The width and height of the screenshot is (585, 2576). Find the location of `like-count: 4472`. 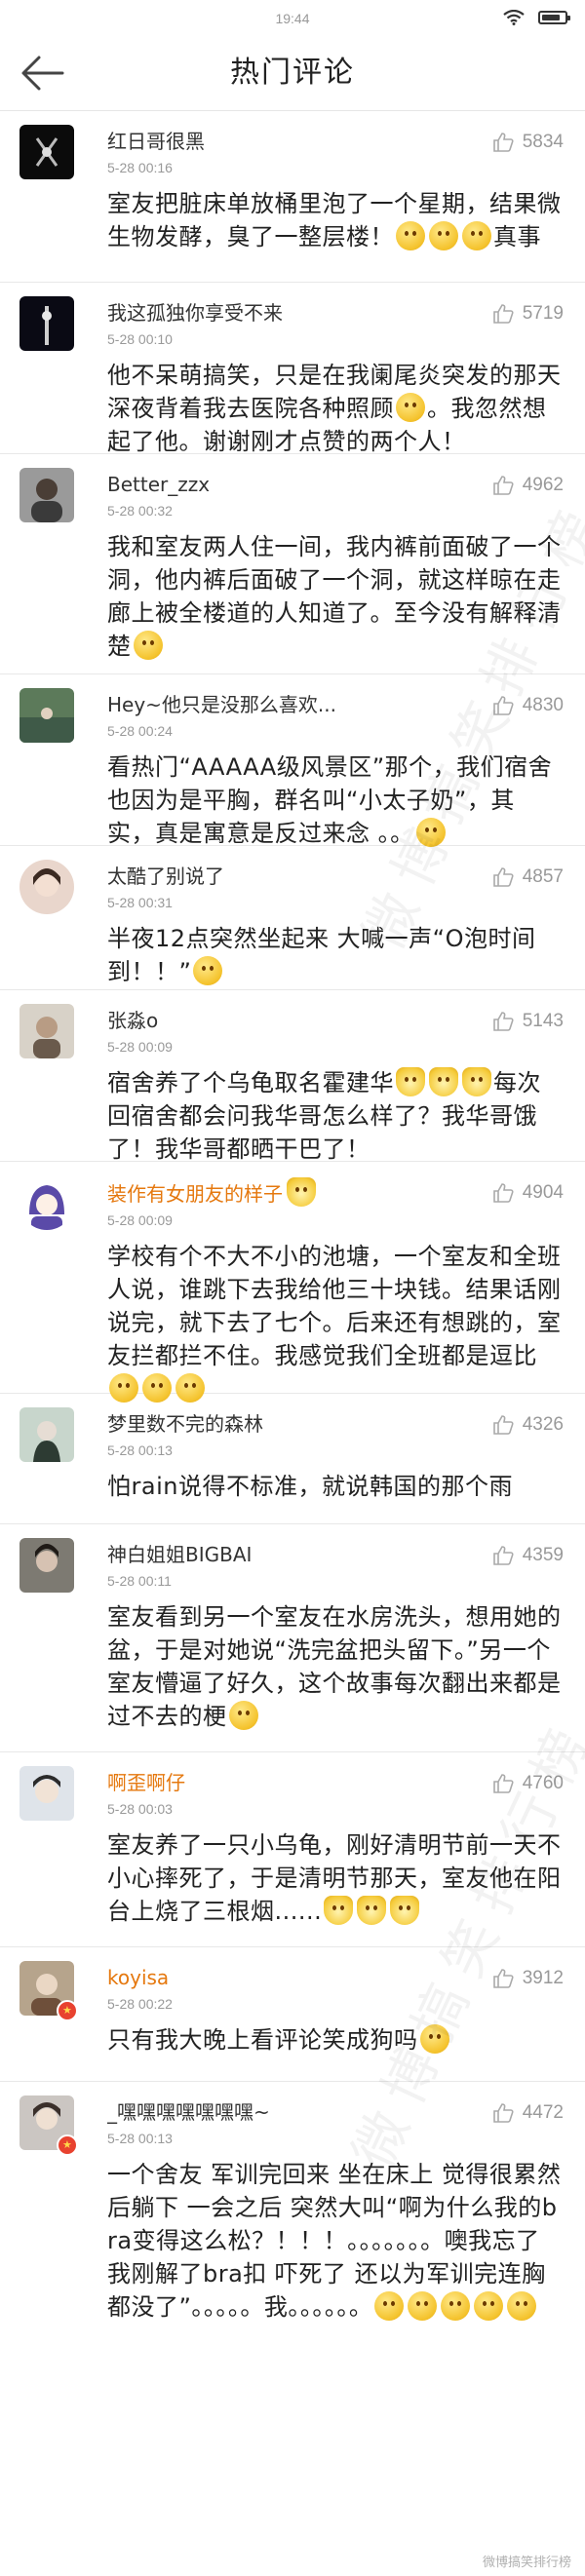

like-count: 4472 is located at coordinates (543, 2112).